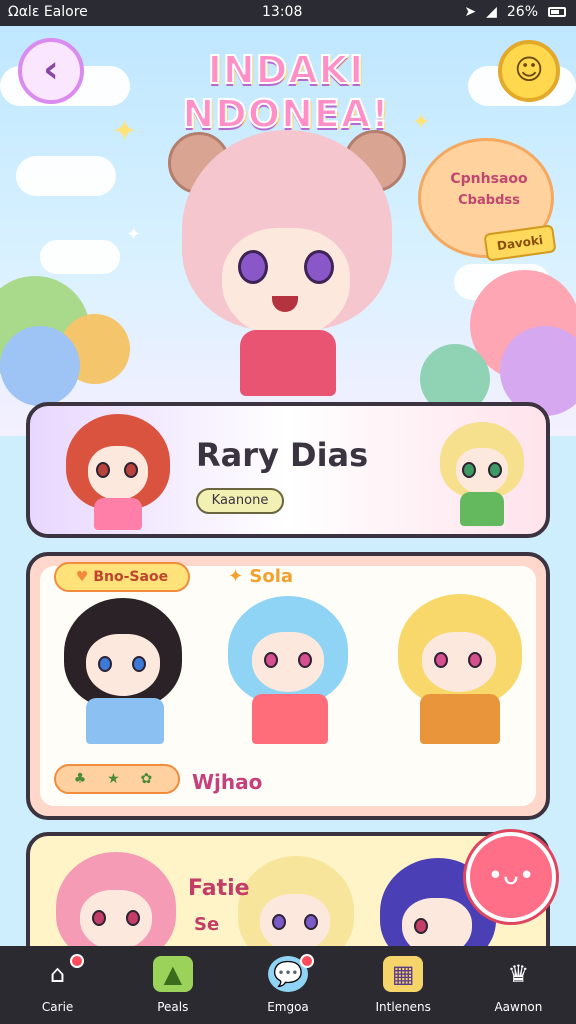 Image resolution: width=576 pixels, height=1024 pixels. Describe the element at coordinates (290, 672) in the screenshot. I see `character-card-blue-hair` at that location.